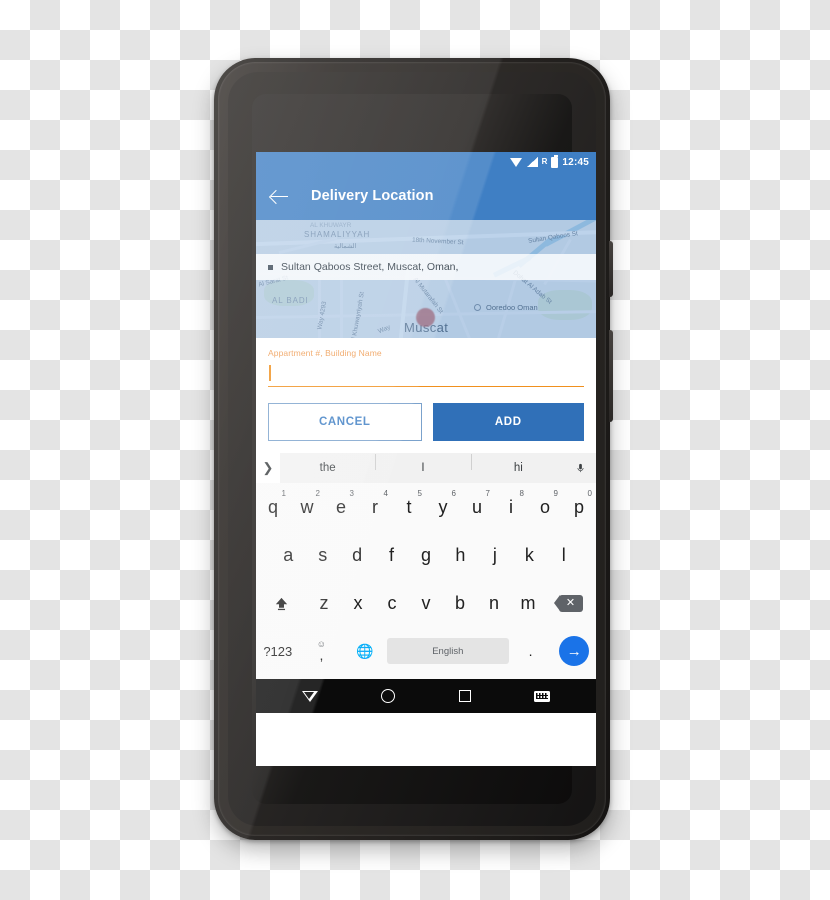 This screenshot has height=900, width=830. Describe the element at coordinates (521, 493) in the screenshot. I see `key-num: 8` at that location.